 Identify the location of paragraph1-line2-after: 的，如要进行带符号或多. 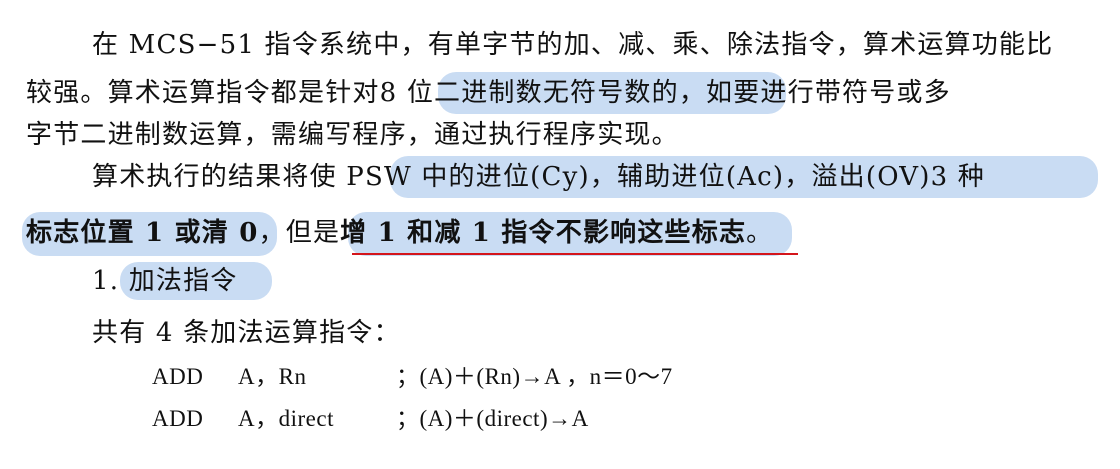
(801, 93).